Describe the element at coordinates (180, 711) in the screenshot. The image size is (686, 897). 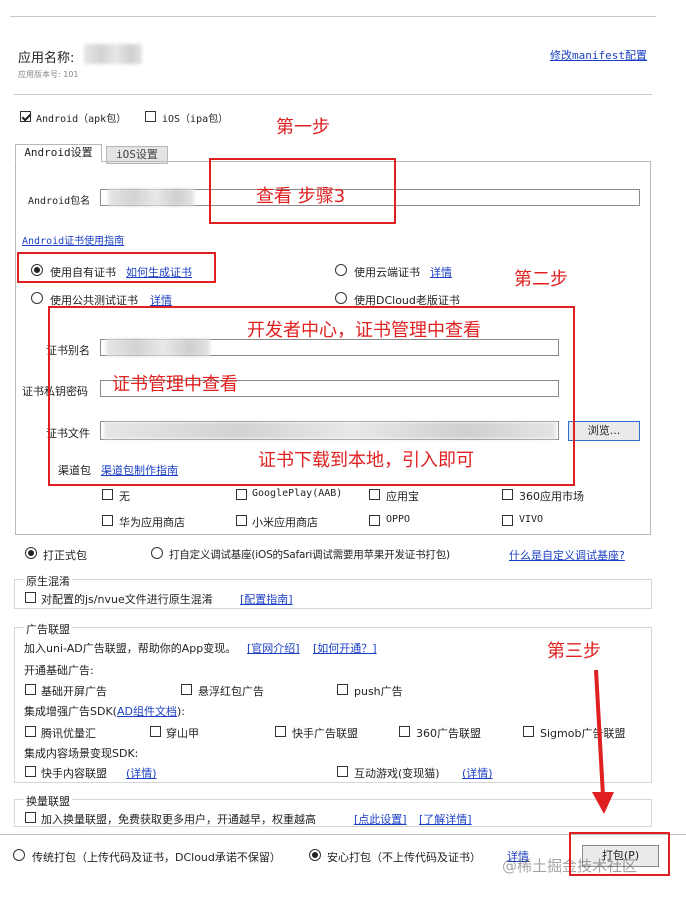
I see `ads-sdk-title-suffix: ):` at that location.